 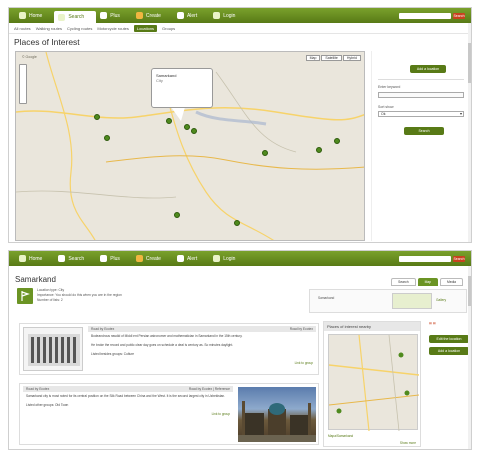 I want to click on map-type-hybrid: Hybrid, so click(x=351, y=58).